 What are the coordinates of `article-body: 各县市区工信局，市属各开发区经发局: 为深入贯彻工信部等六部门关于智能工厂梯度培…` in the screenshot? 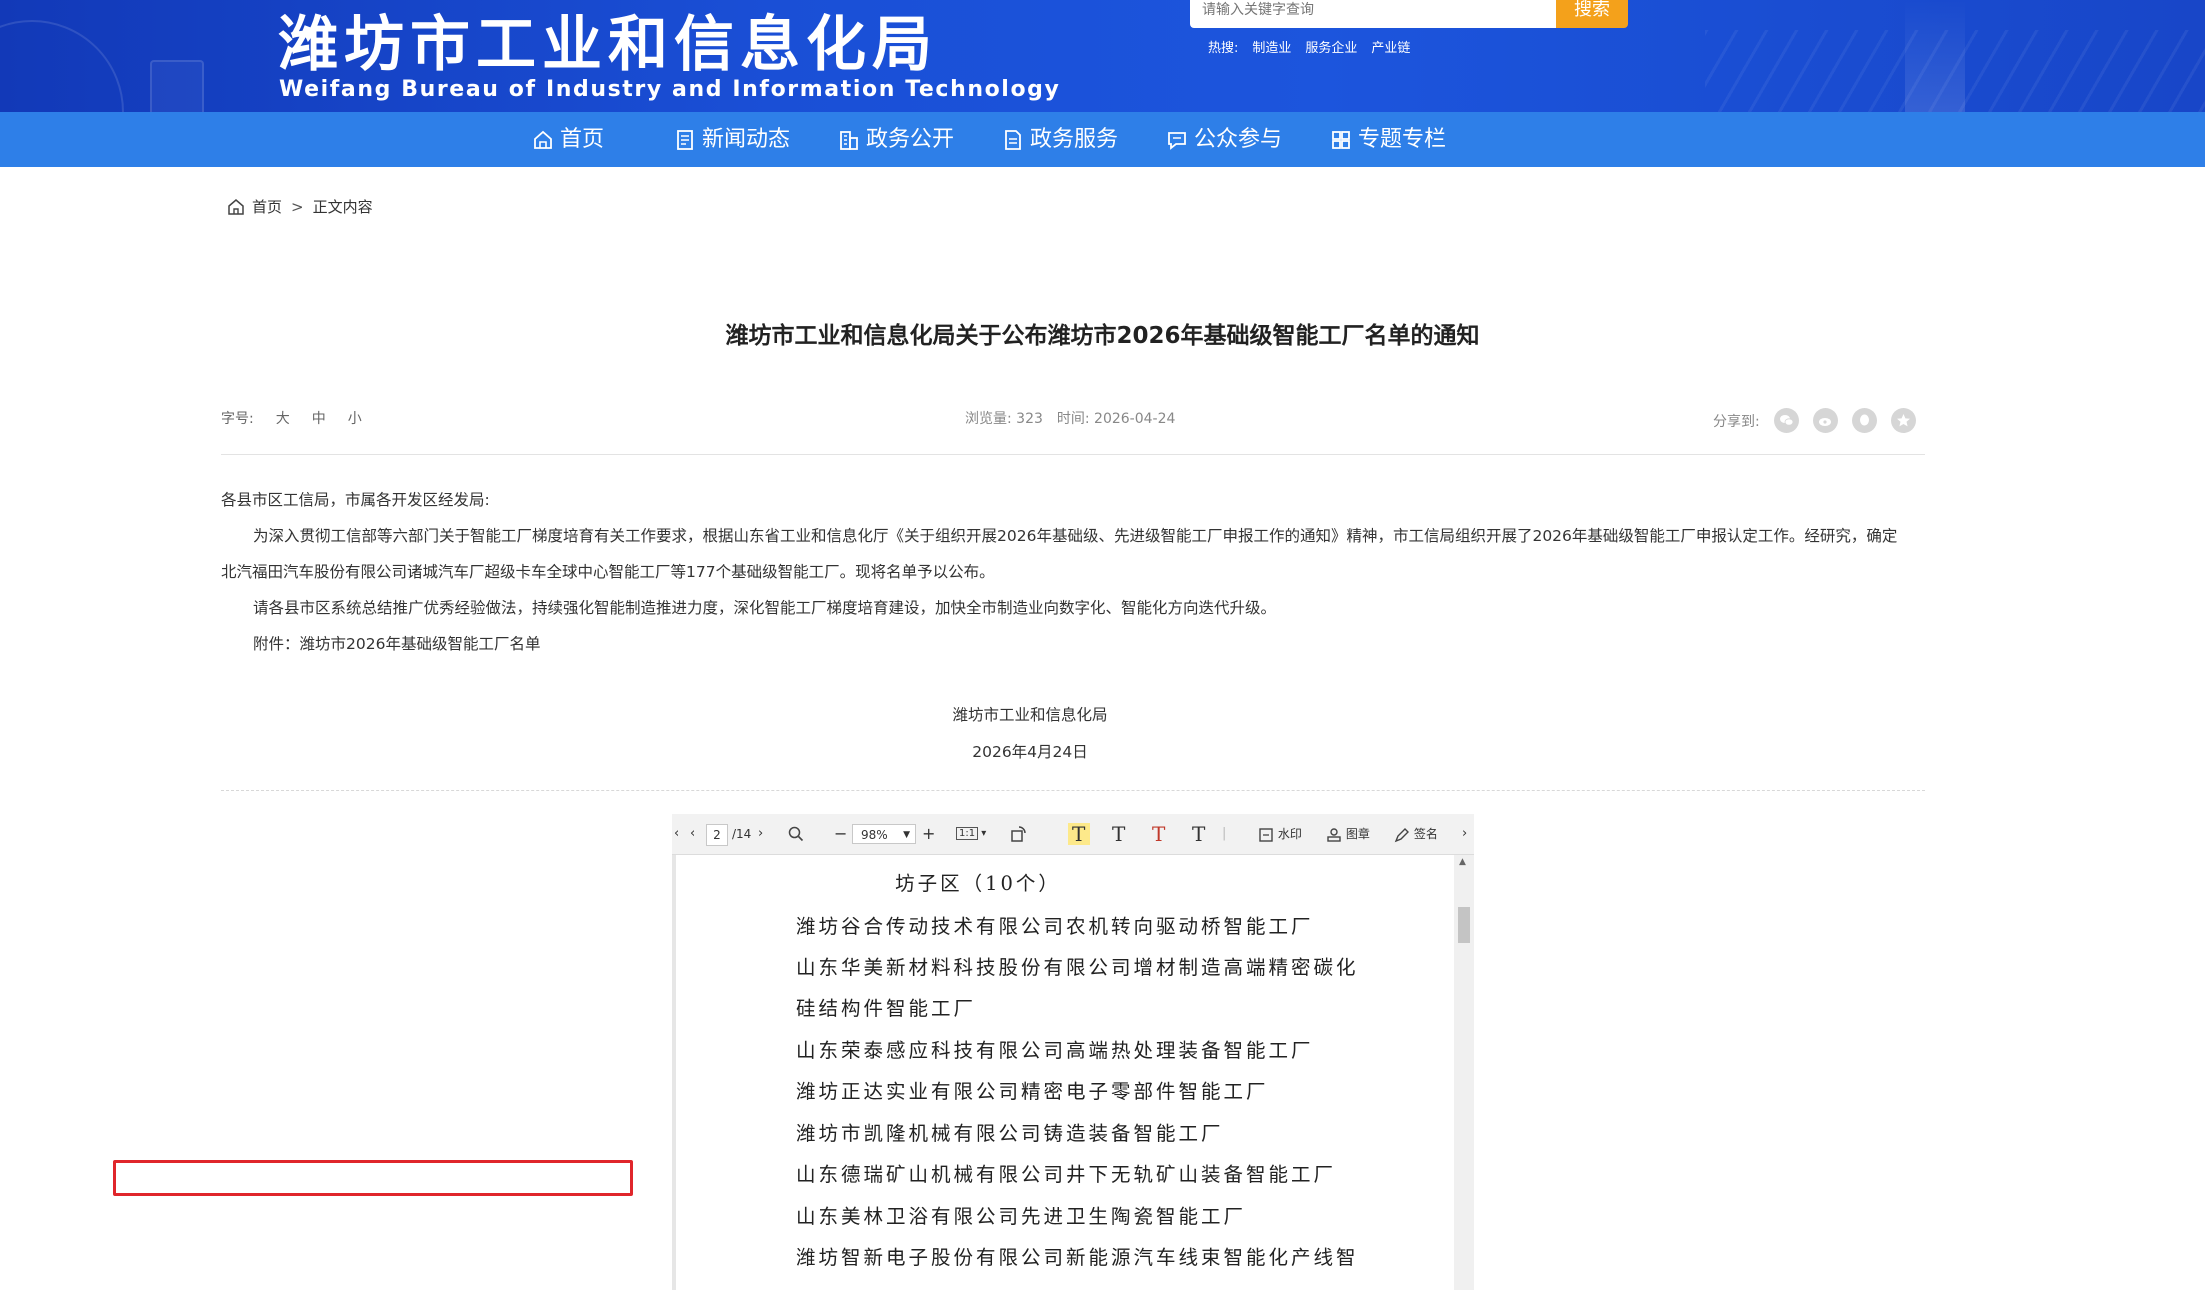 It's located at (1066, 572).